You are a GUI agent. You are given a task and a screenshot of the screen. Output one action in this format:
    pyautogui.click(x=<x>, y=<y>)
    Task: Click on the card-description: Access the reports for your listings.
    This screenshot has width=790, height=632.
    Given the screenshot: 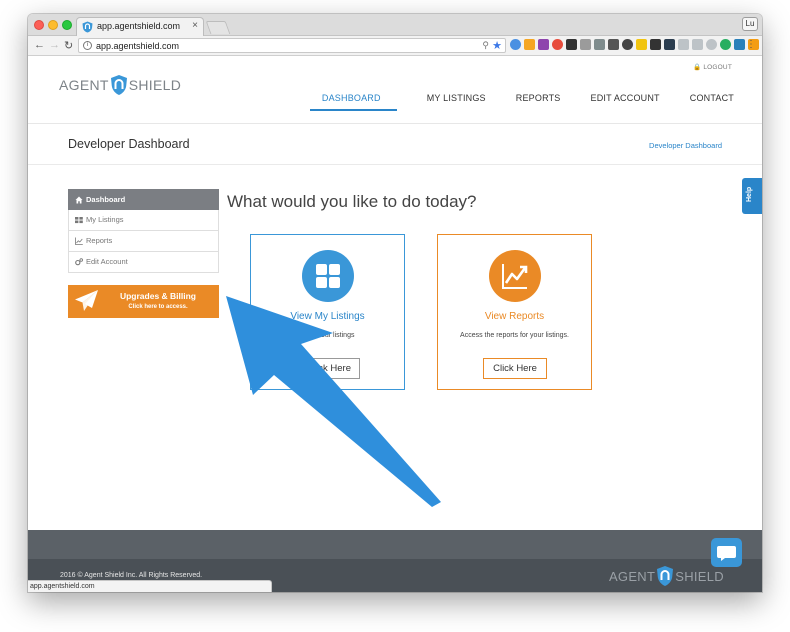 What is the action you would take?
    pyautogui.click(x=514, y=335)
    